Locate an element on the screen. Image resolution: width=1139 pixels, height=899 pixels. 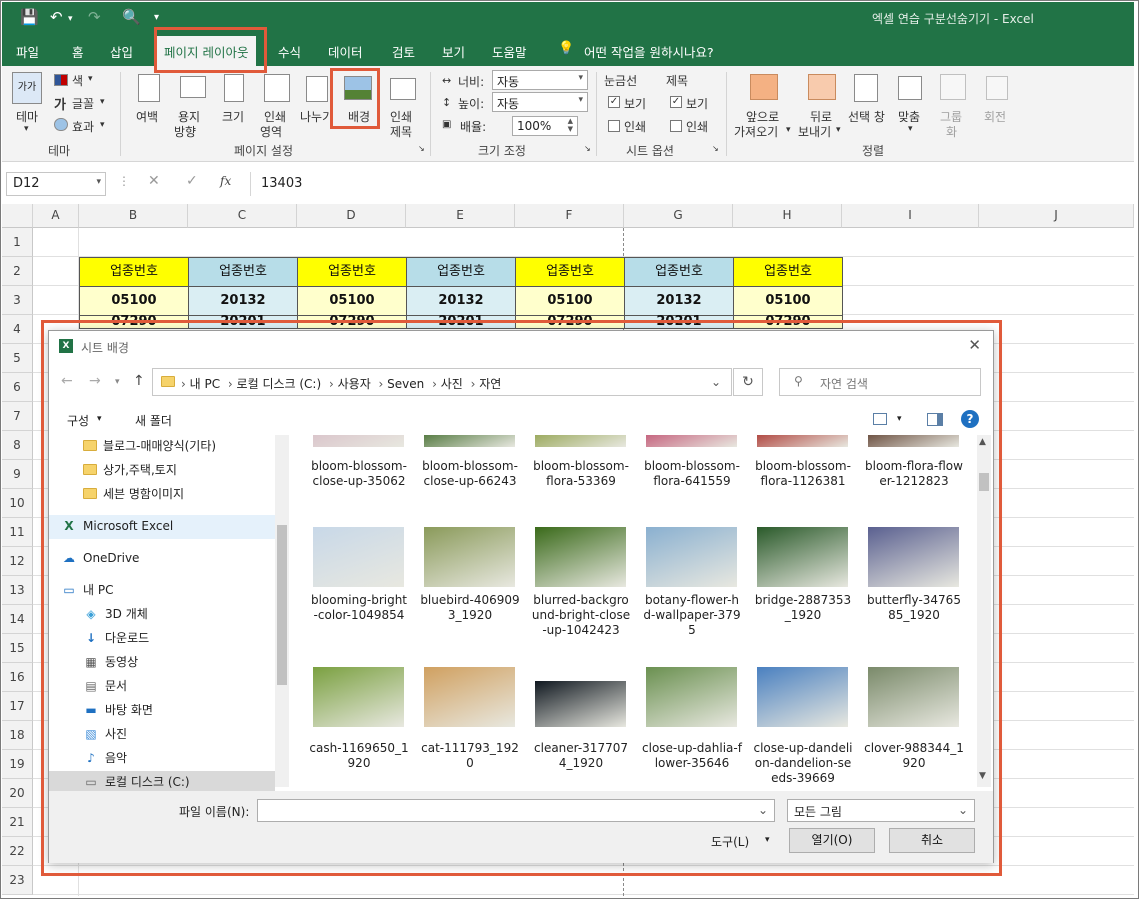
margins-icon is located at coordinates (149, 88).